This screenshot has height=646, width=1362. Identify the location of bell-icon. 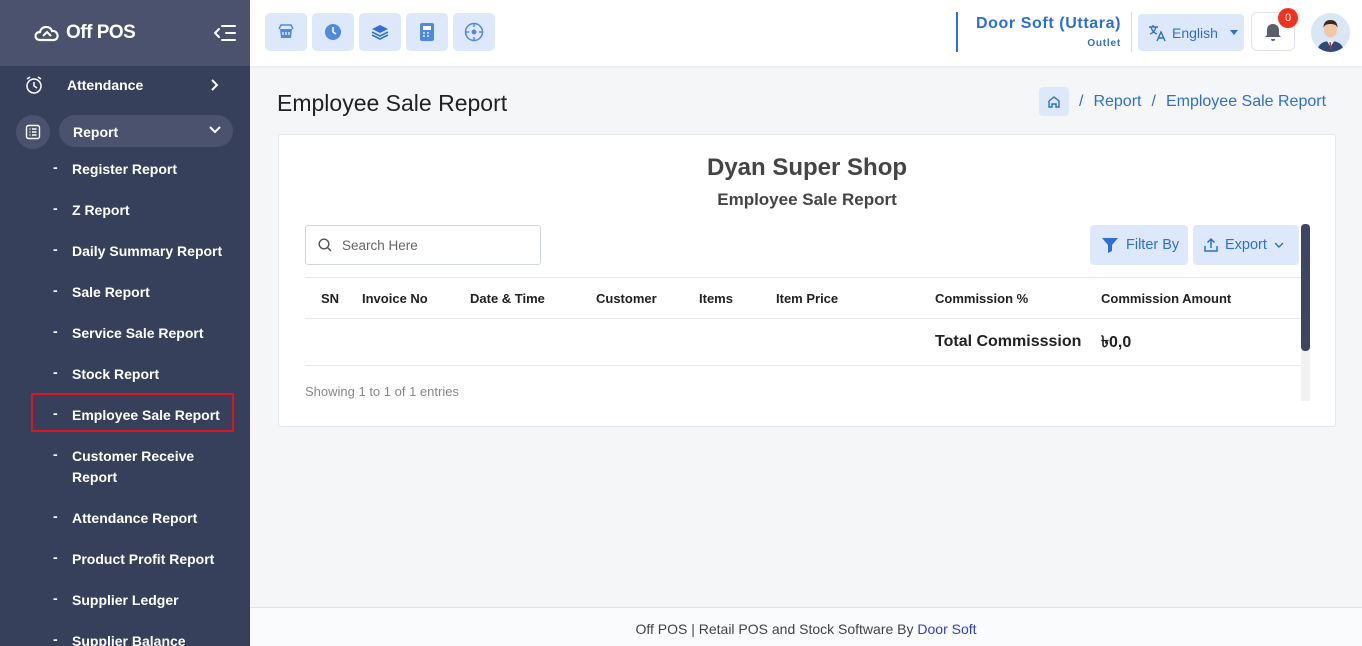
(1273, 32).